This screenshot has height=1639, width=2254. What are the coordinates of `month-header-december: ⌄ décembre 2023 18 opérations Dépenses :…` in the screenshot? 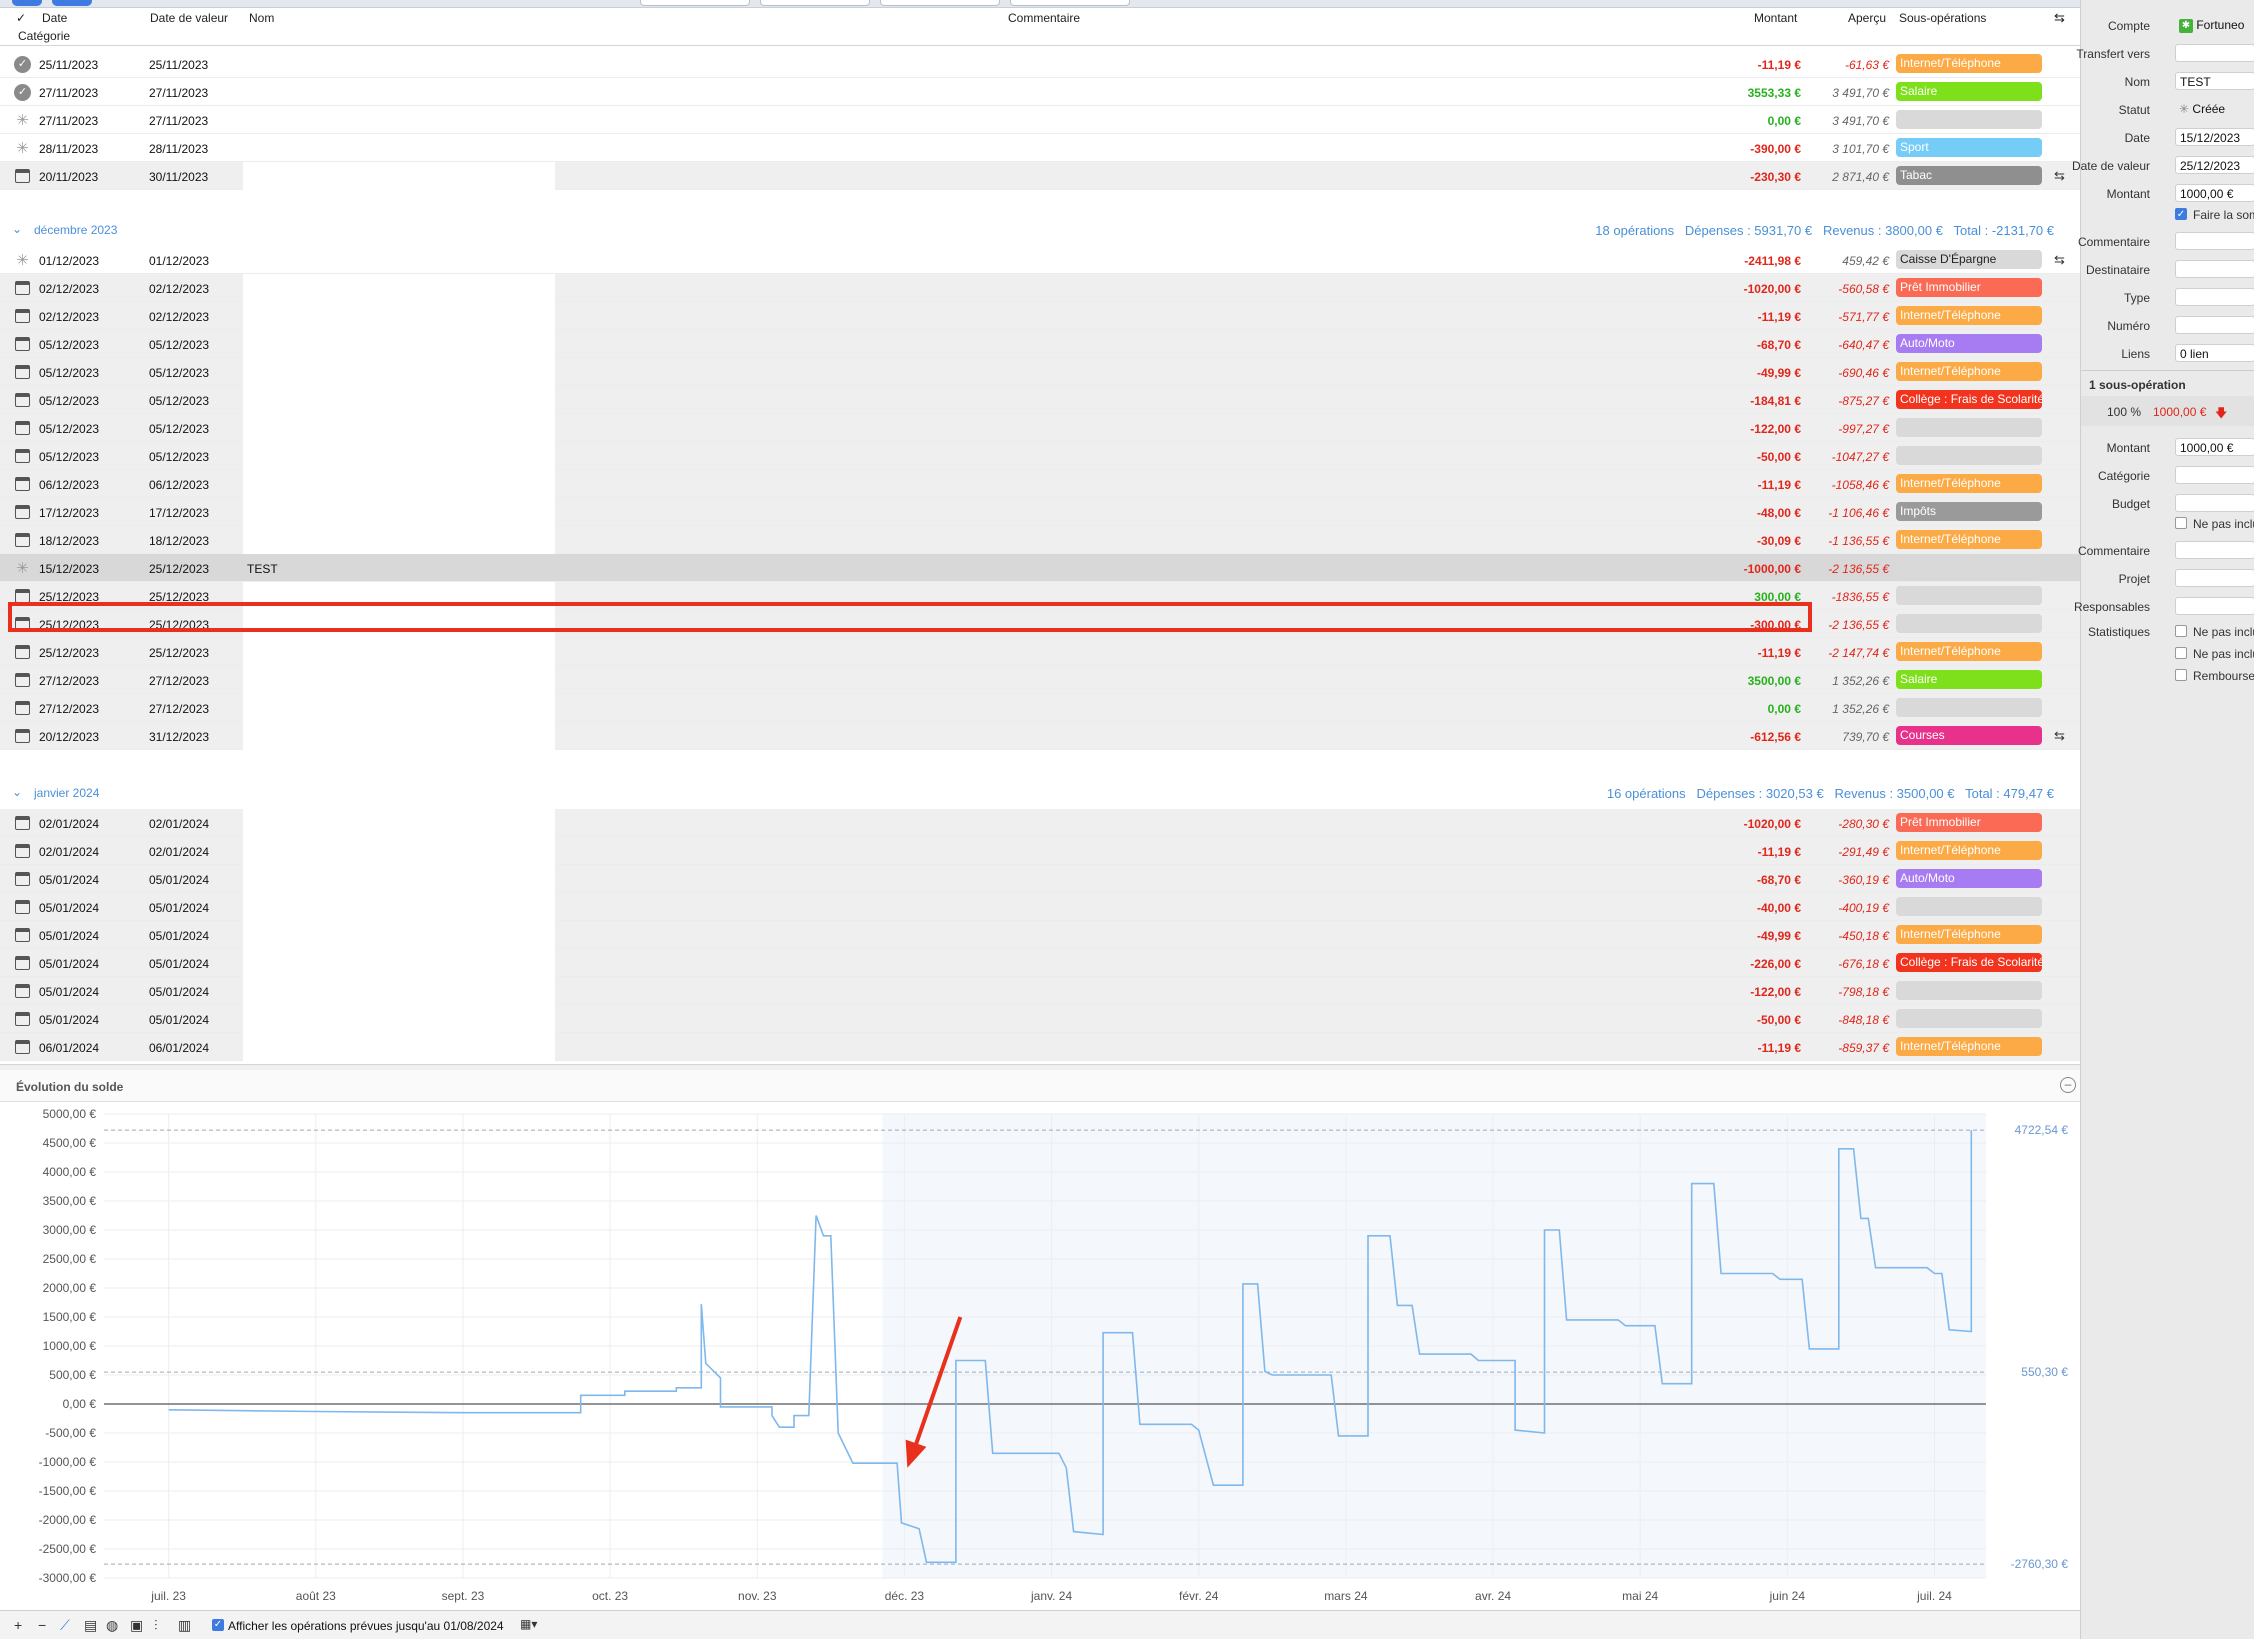 It's located at (1040, 230).